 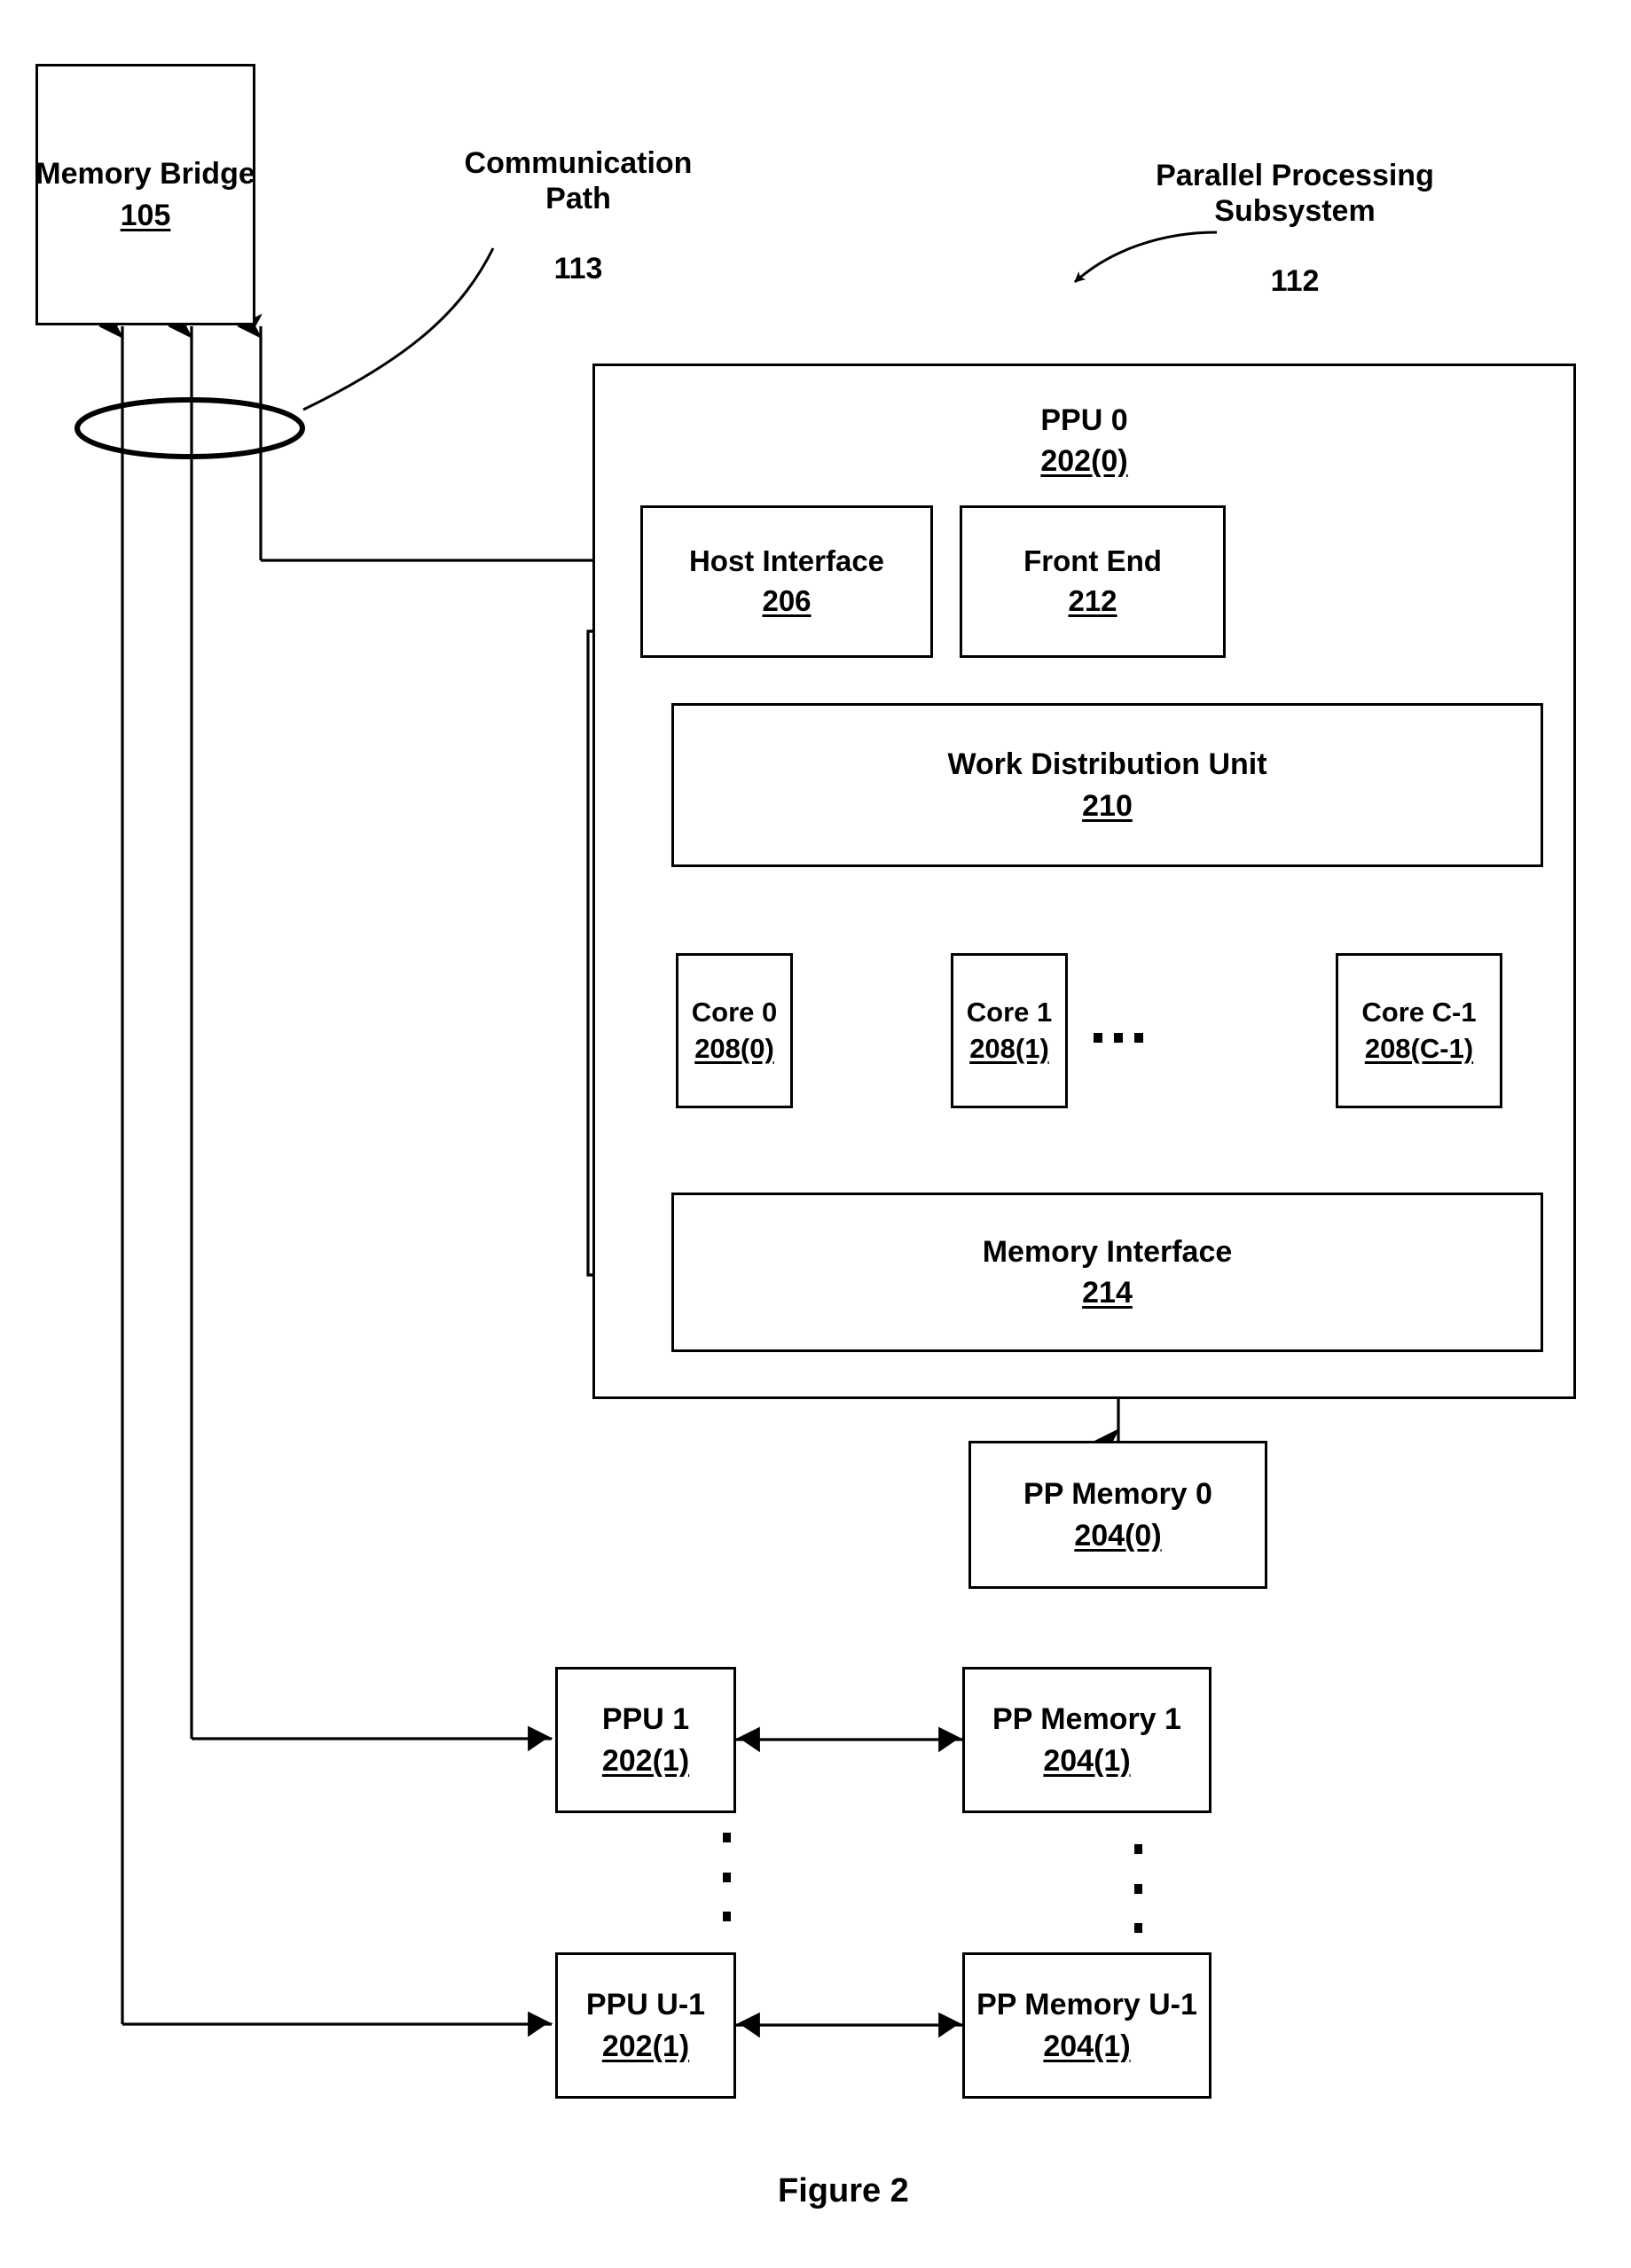 What do you see at coordinates (645, 1760) in the screenshot?
I see `ppu-1-number: 202(1)` at bounding box center [645, 1760].